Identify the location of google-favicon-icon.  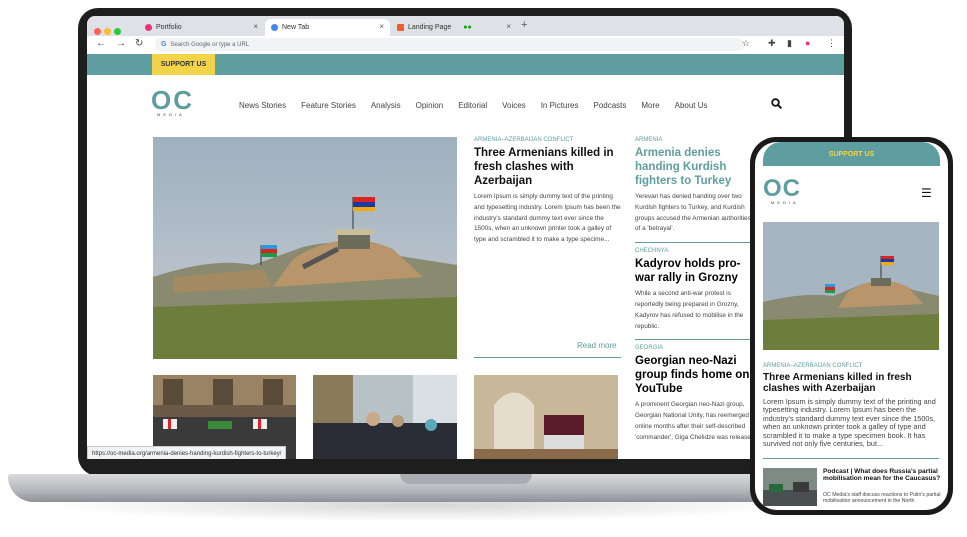
(274, 27).